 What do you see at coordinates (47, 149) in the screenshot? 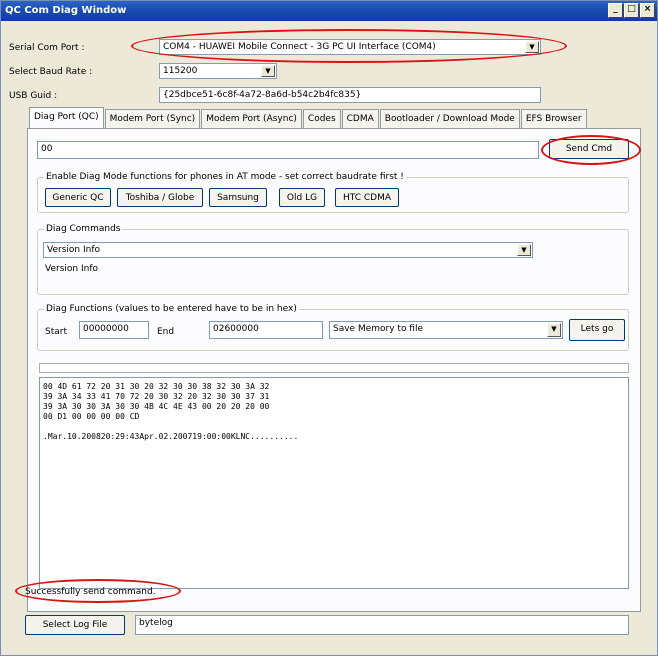
I see `command-value: 00` at bounding box center [47, 149].